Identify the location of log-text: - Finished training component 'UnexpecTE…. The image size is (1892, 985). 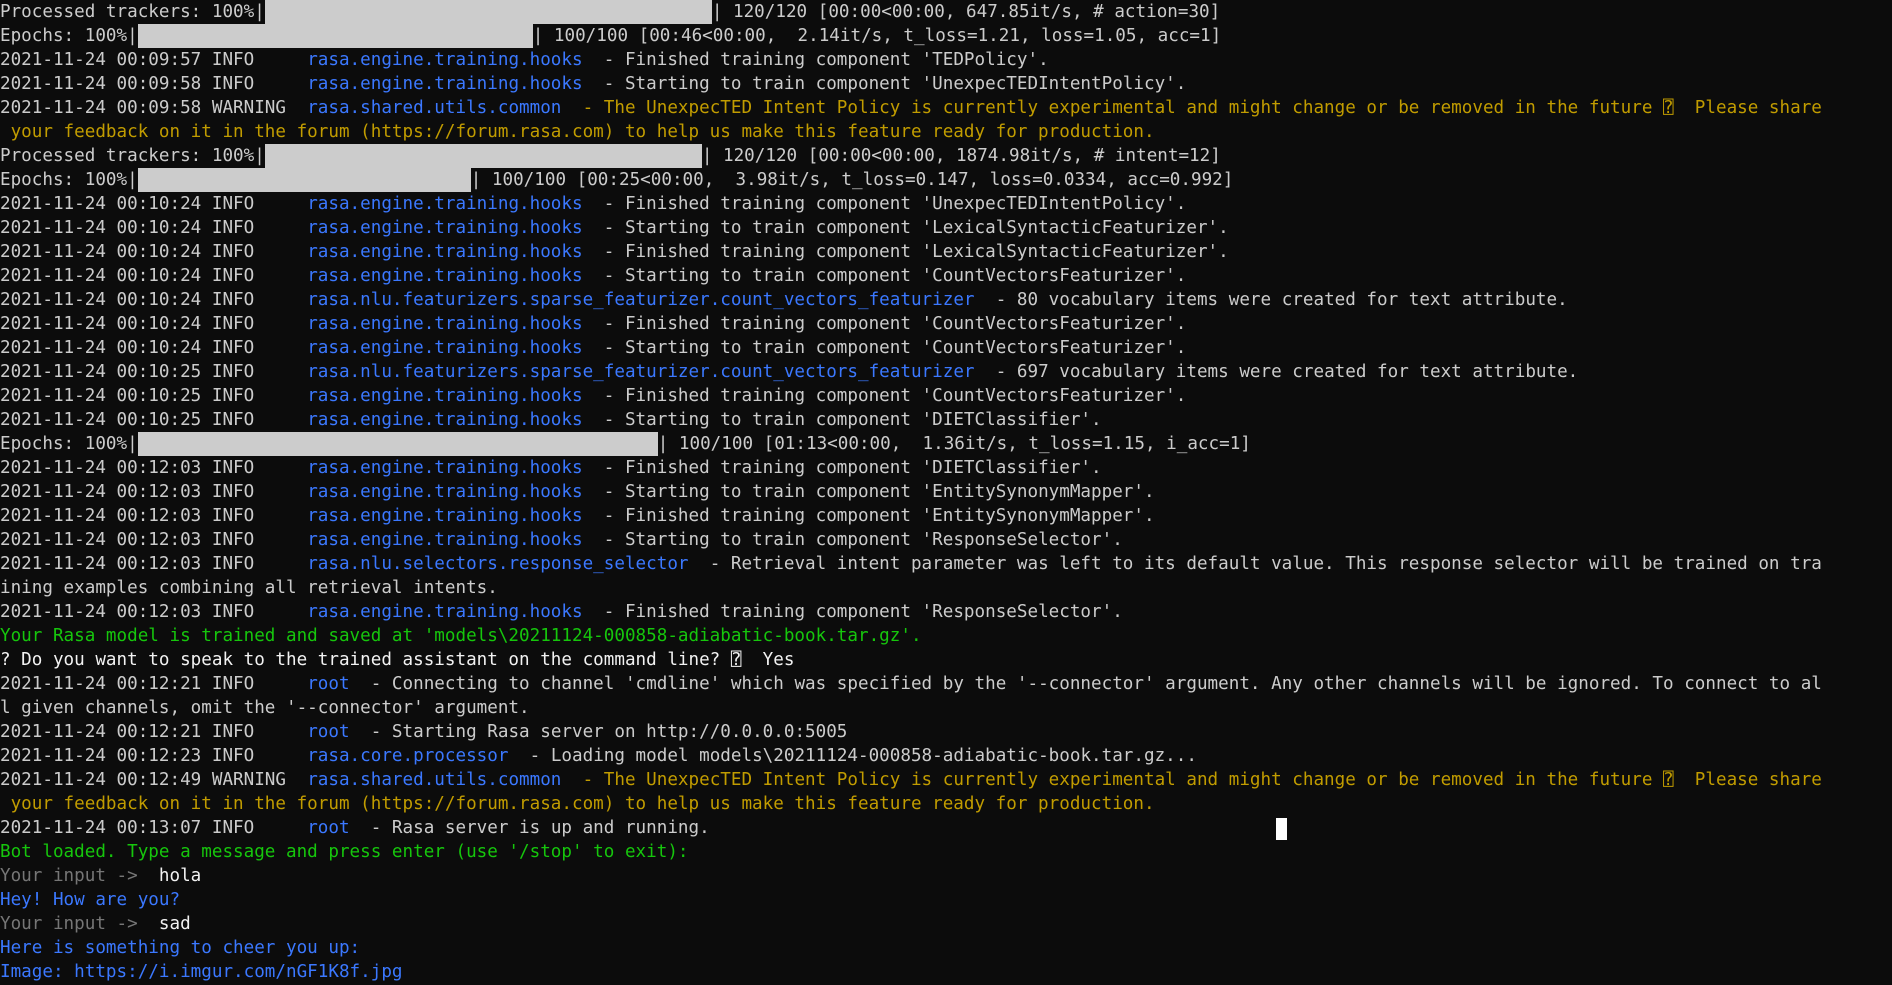
(884, 204).